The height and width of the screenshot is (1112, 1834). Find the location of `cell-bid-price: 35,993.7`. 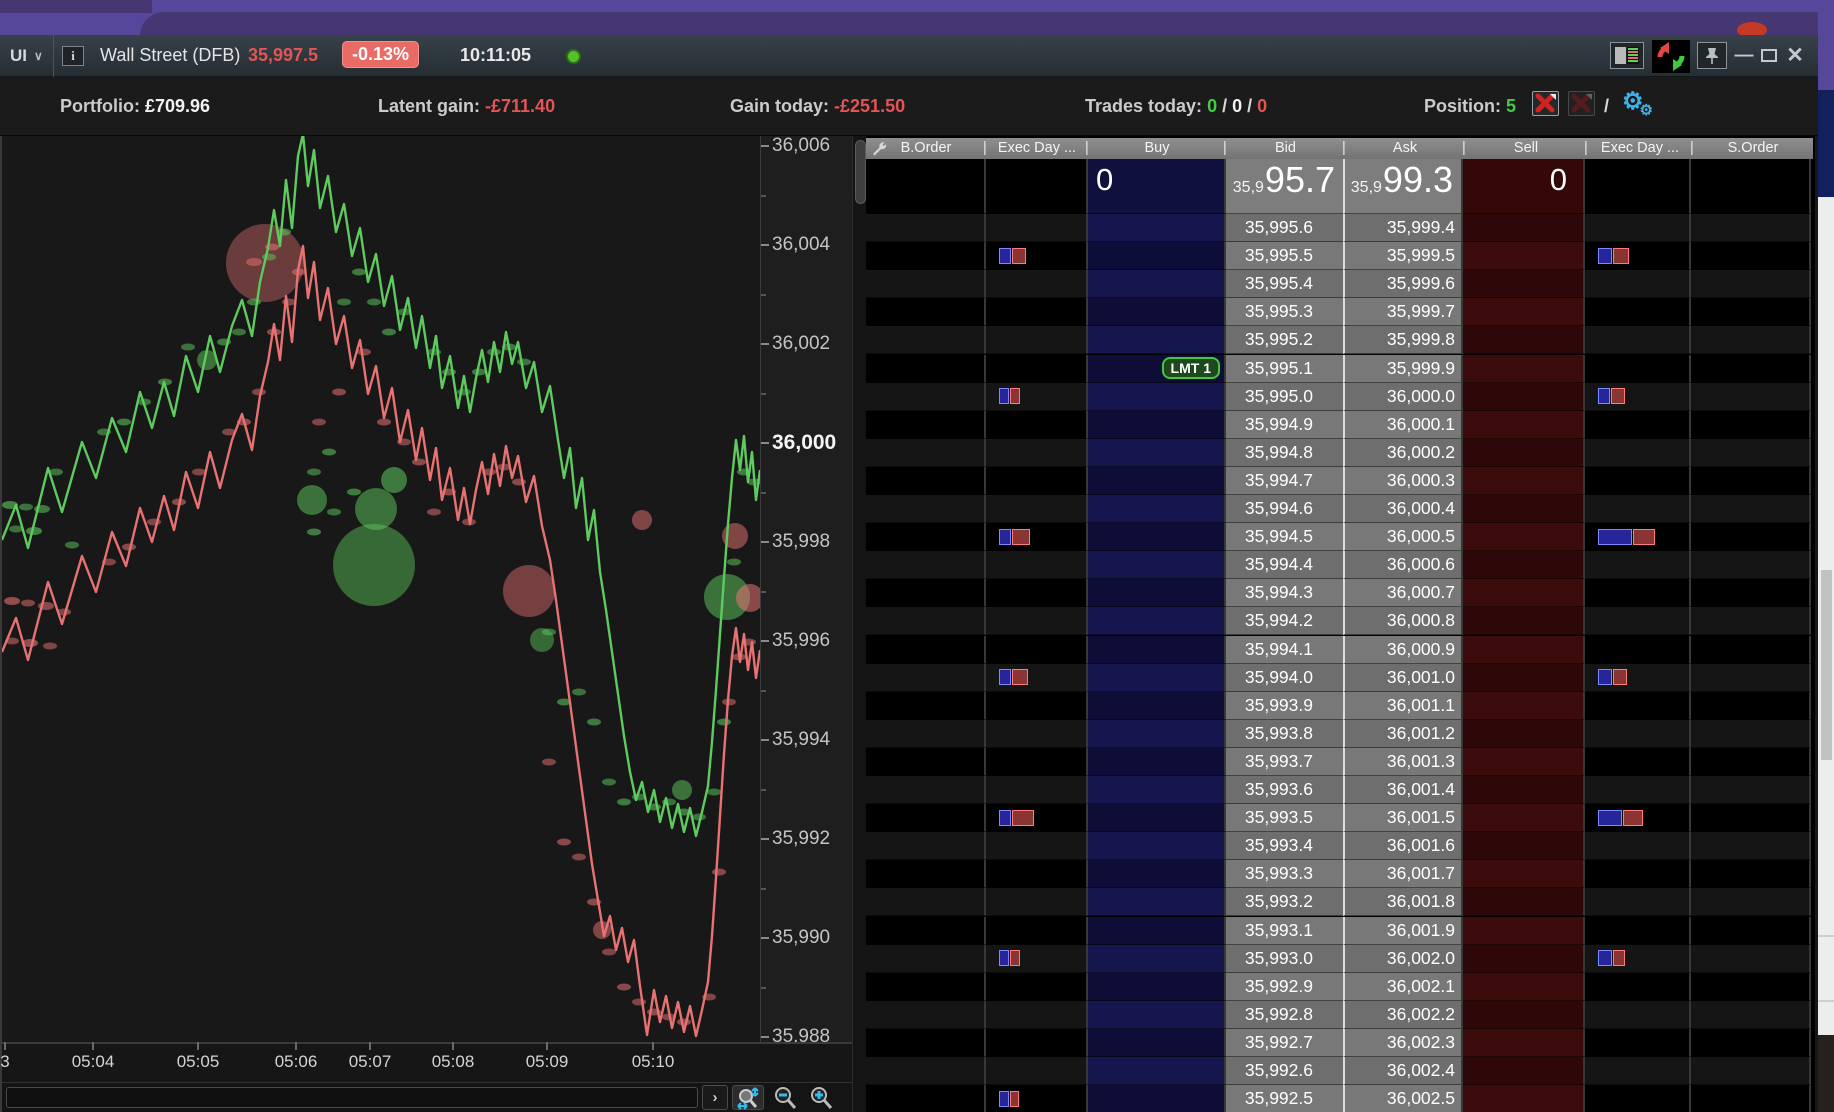

cell-bid-price: 35,993.7 is located at coordinates (1285, 761).